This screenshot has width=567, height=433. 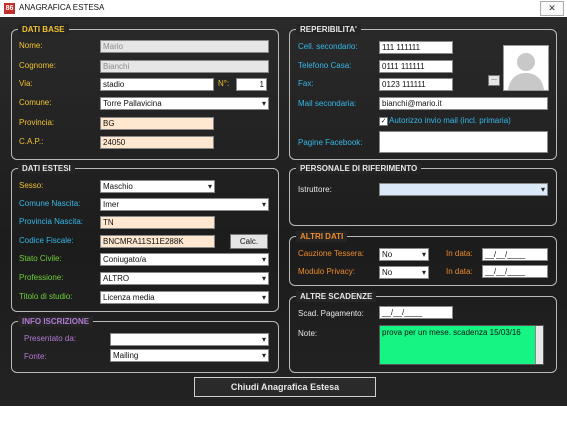 What do you see at coordinates (51, 221) in the screenshot?
I see `provincia-nascita-label: Provincia Nascita:` at bounding box center [51, 221].